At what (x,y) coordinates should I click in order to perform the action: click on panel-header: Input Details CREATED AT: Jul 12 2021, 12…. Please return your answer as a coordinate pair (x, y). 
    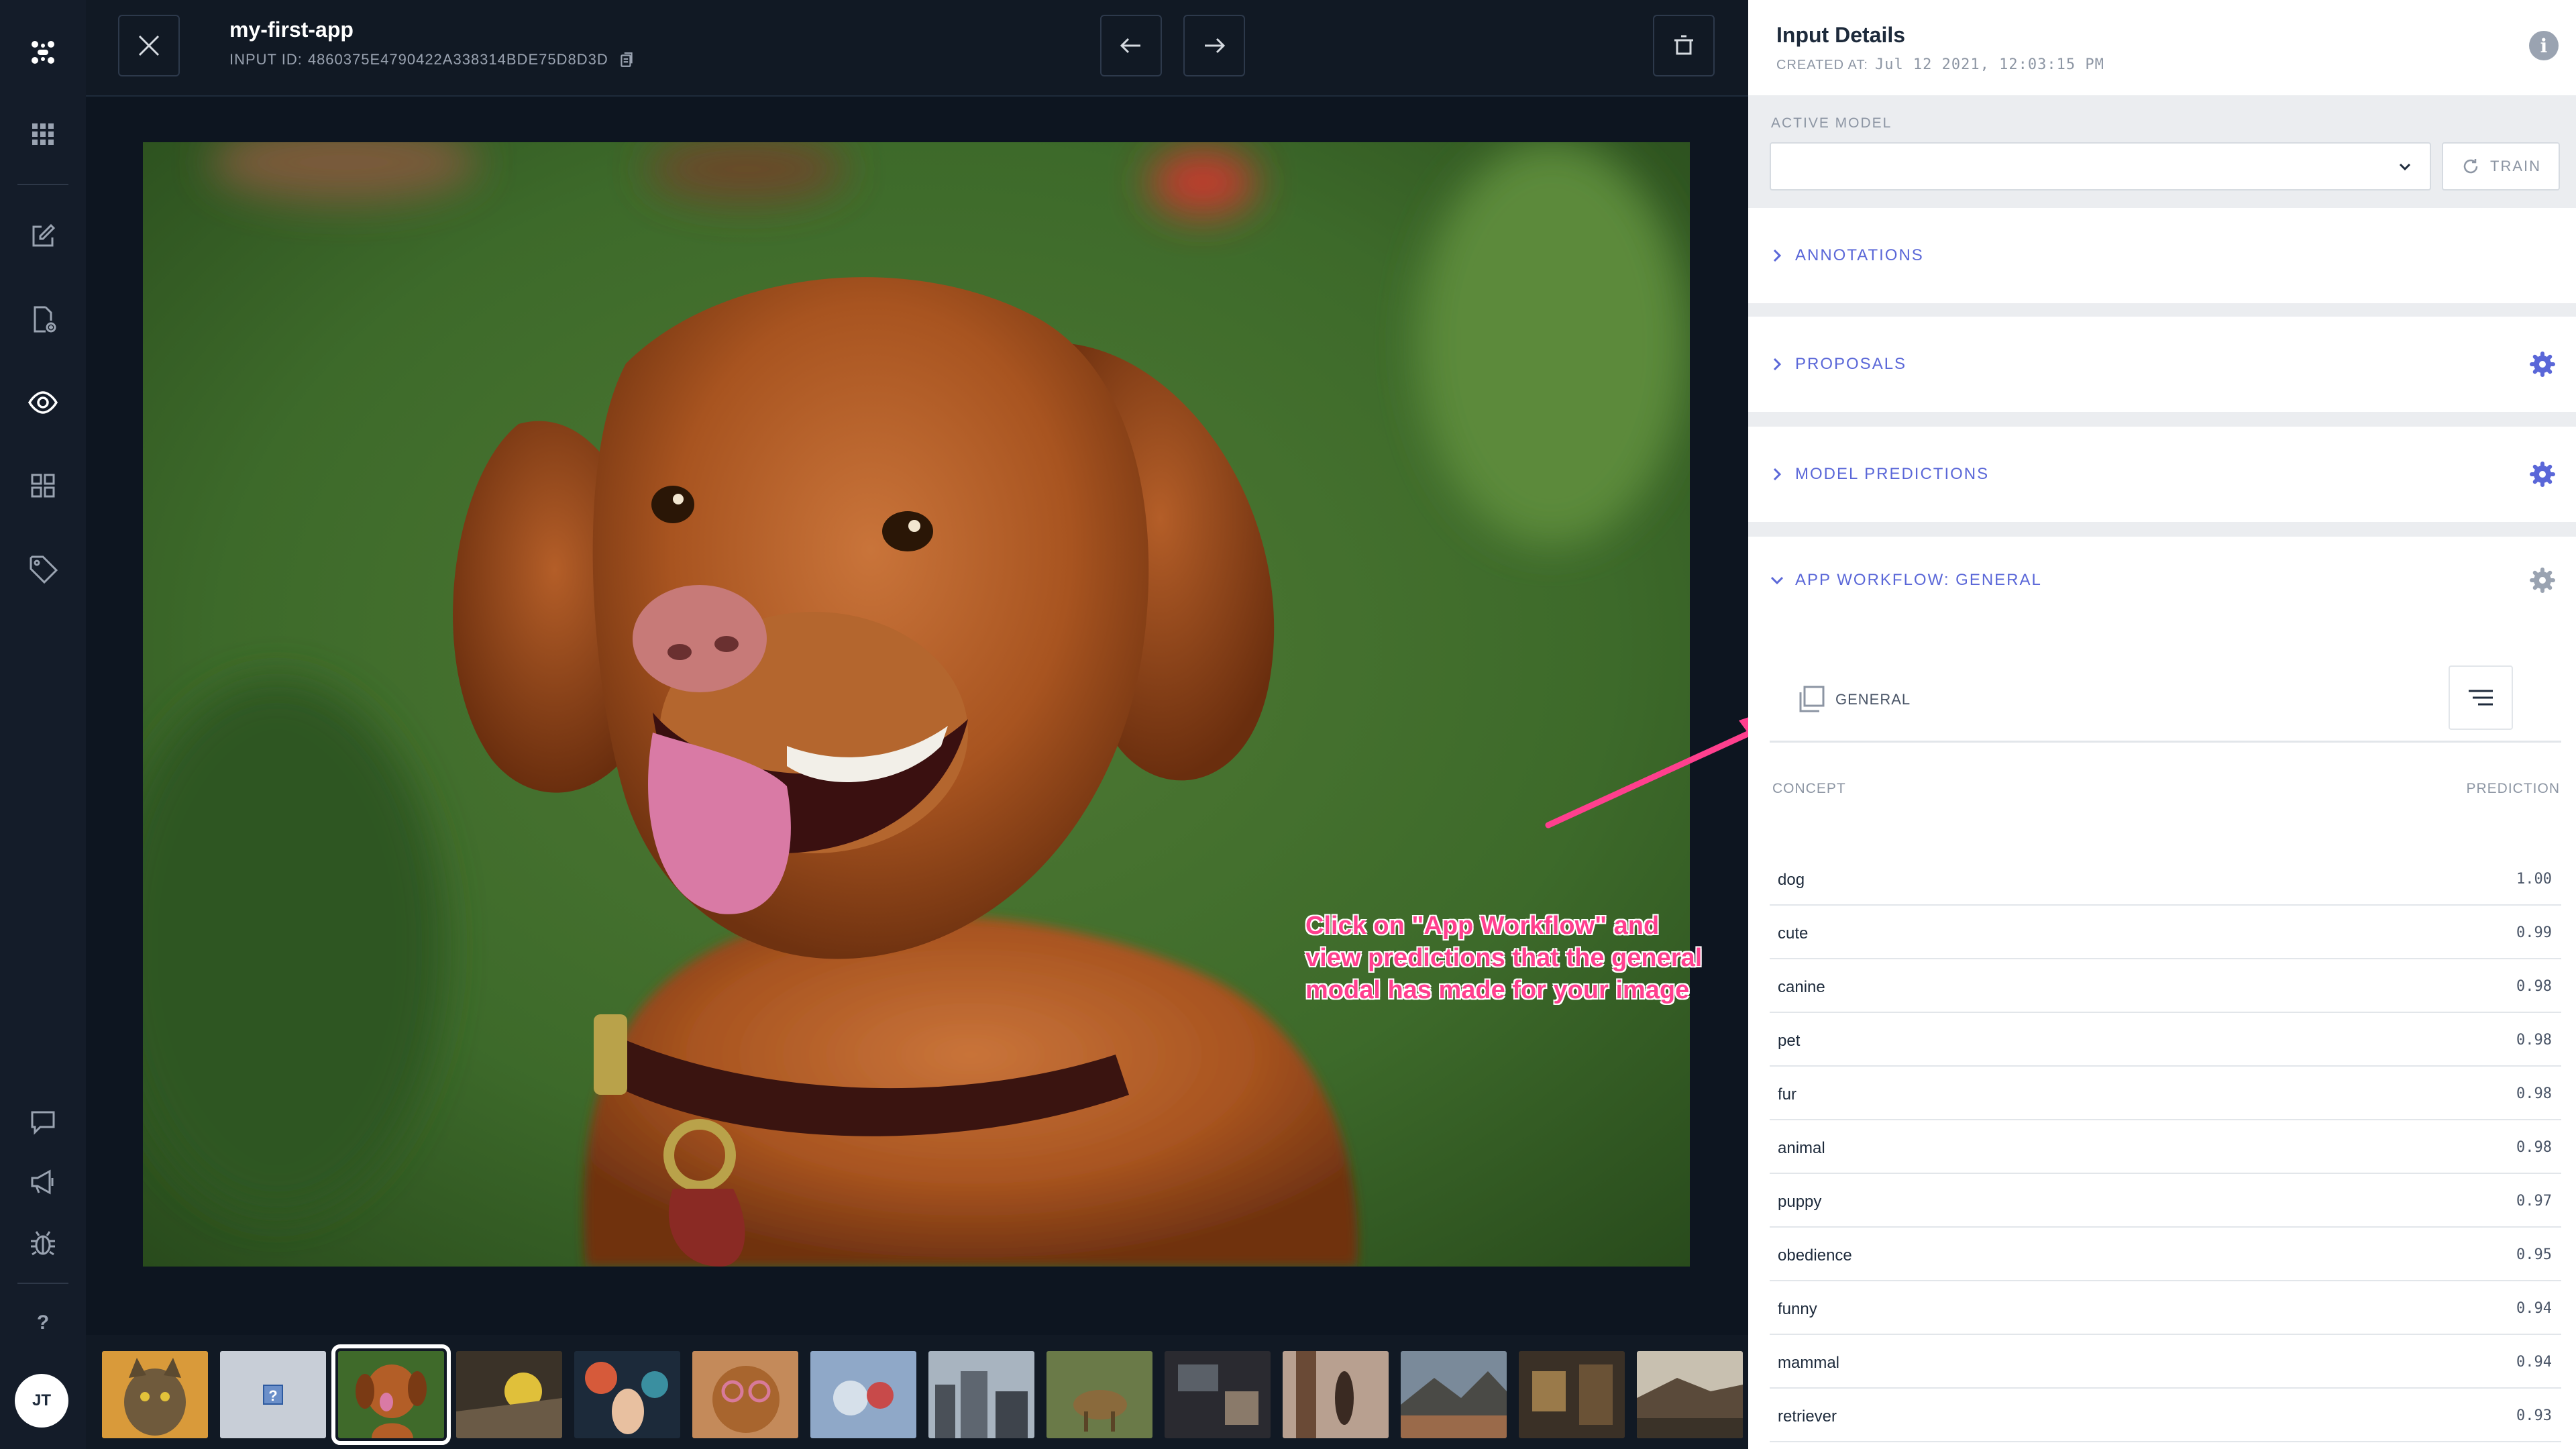
    Looking at the image, I should click on (2162, 47).